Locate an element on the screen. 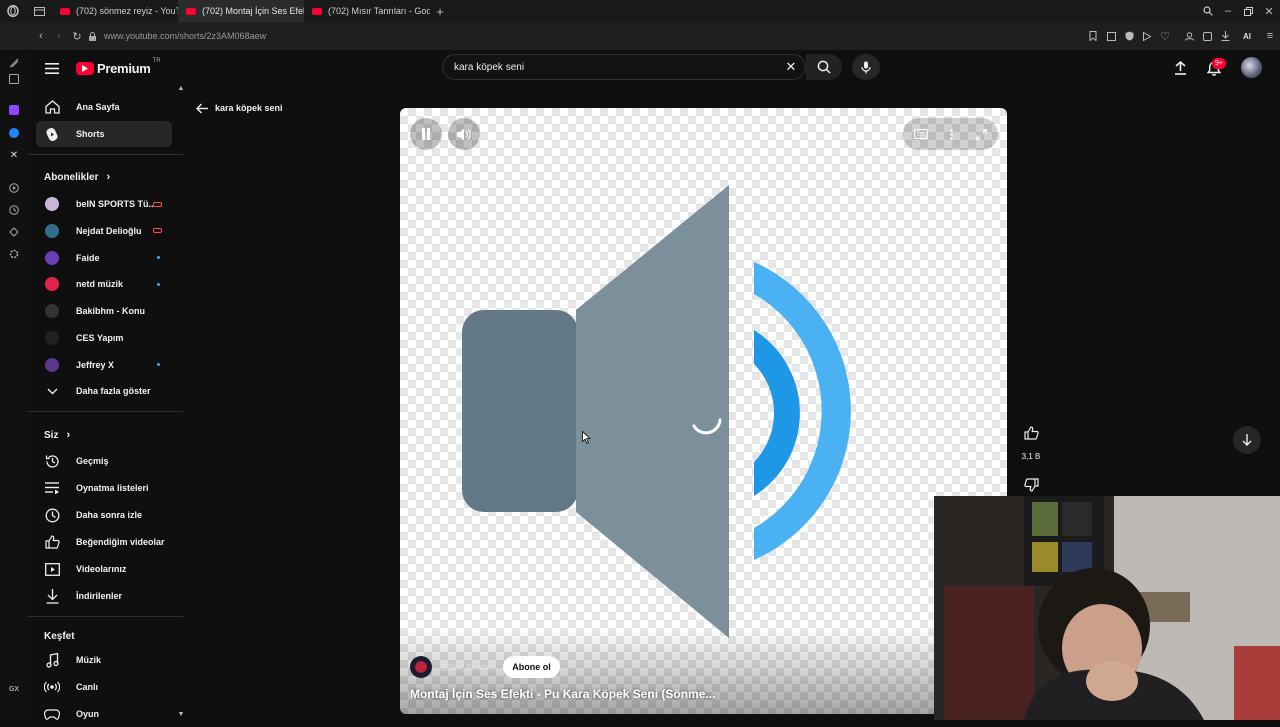  messenger-box-icon is located at coordinates (14, 79).